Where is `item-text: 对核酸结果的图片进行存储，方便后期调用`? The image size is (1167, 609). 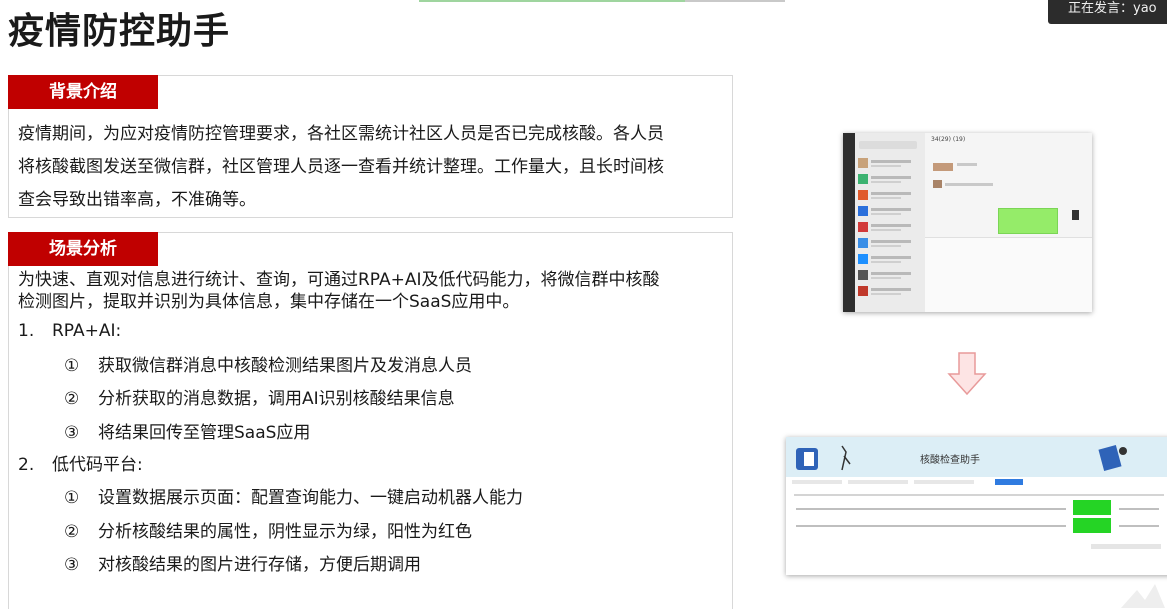
item-text: 对核酸结果的图片进行存储，方便后期调用 is located at coordinates (259, 565).